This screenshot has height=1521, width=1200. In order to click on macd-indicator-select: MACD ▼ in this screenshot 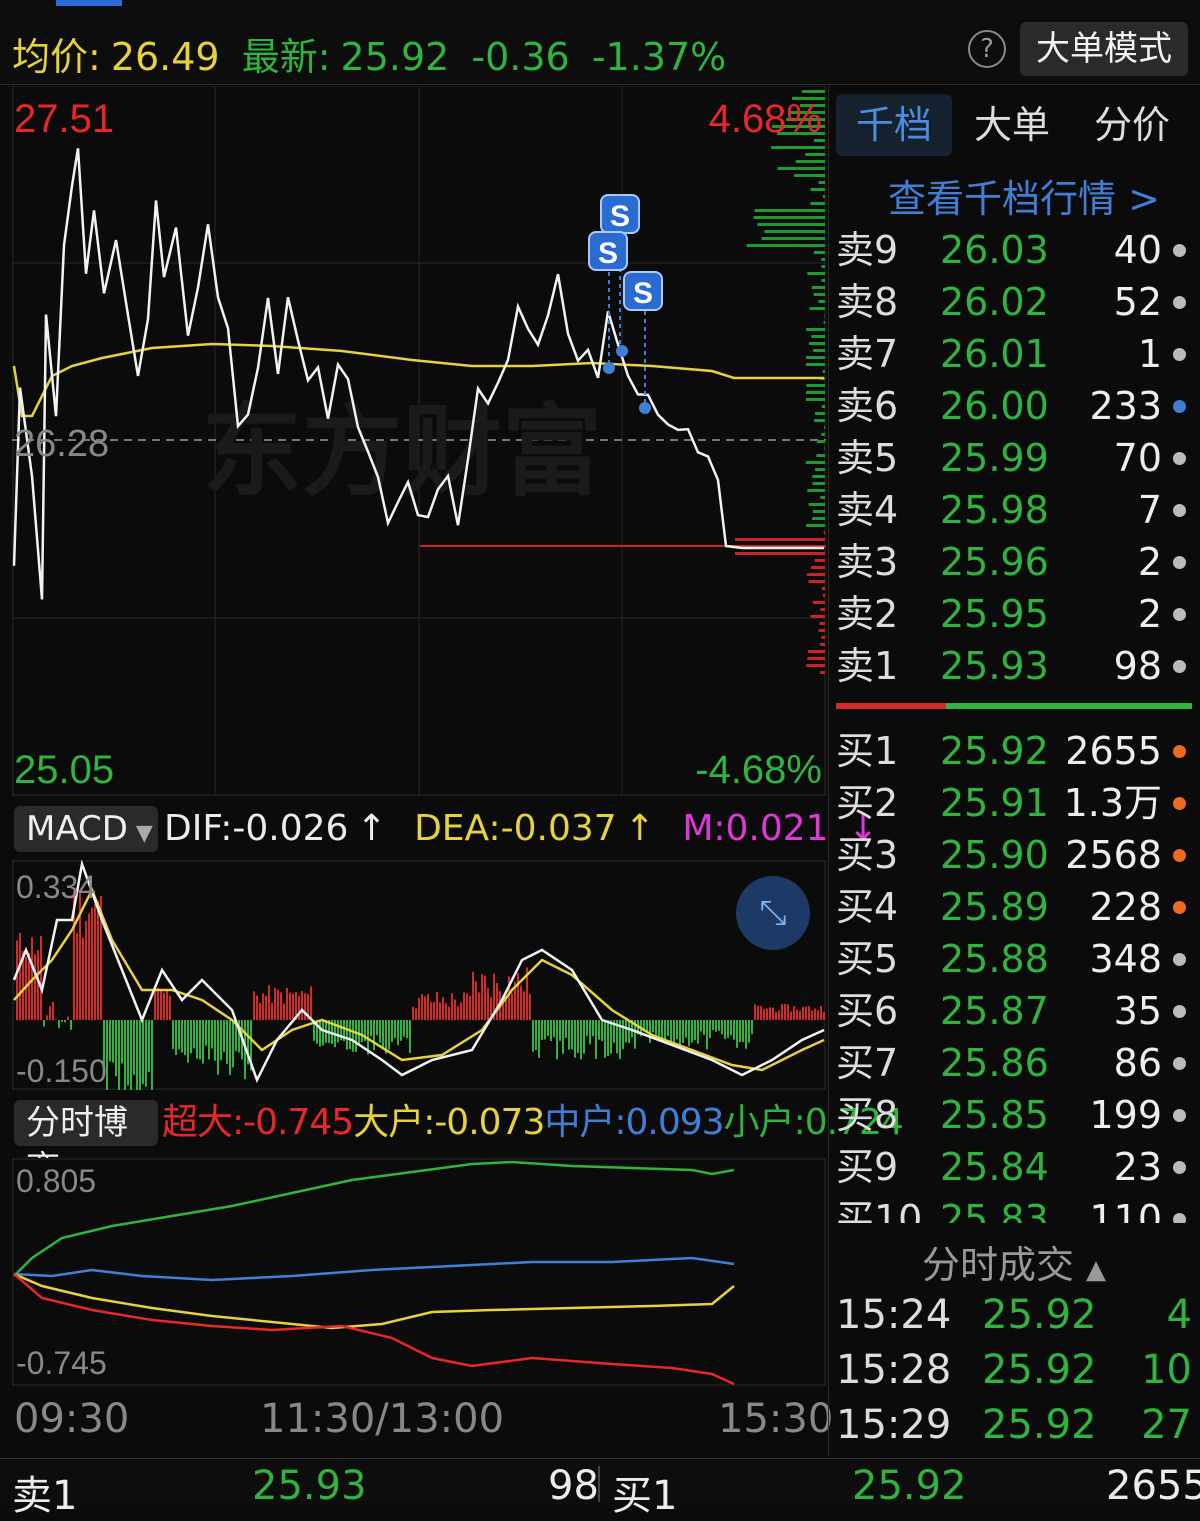, I will do `click(86, 829)`.